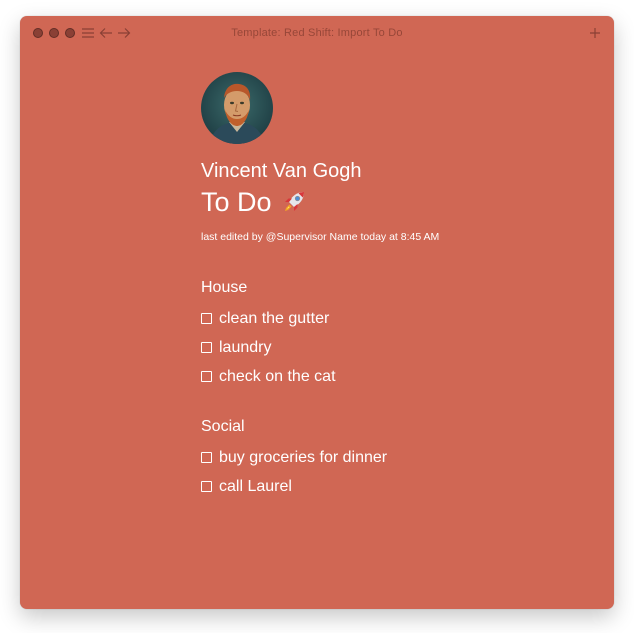 This screenshot has width=634, height=633. I want to click on task-item: clean the gutter, so click(391, 318).